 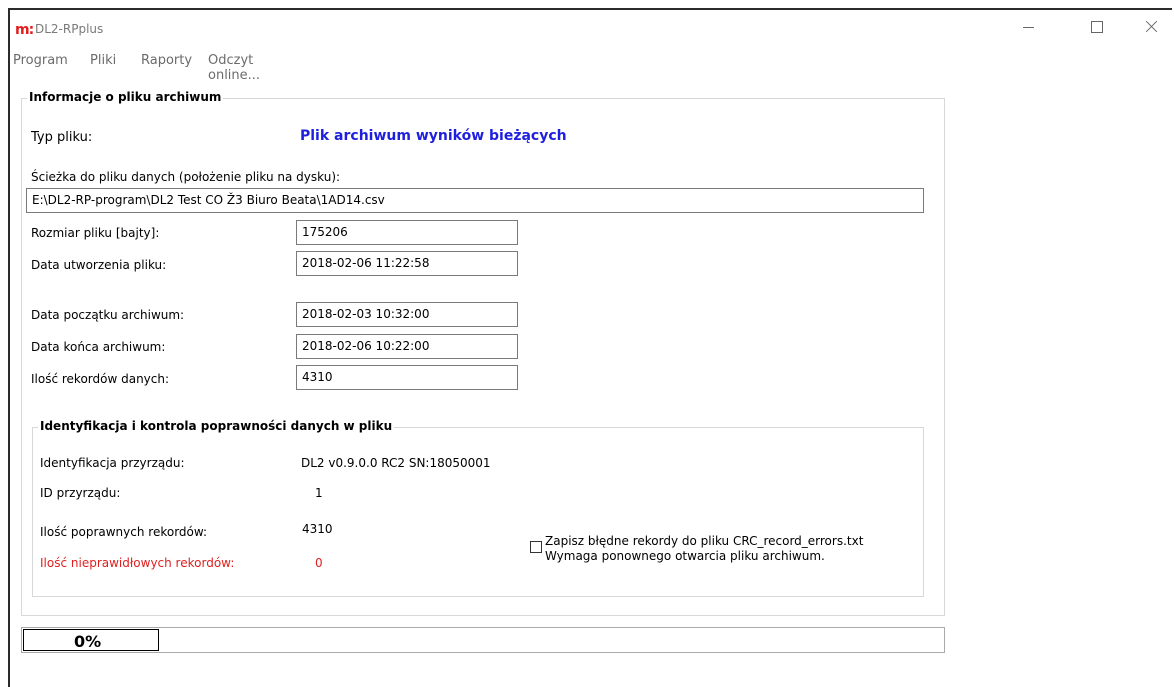 What do you see at coordinates (407, 232) in the screenshot?
I see `size-field: 175206` at bounding box center [407, 232].